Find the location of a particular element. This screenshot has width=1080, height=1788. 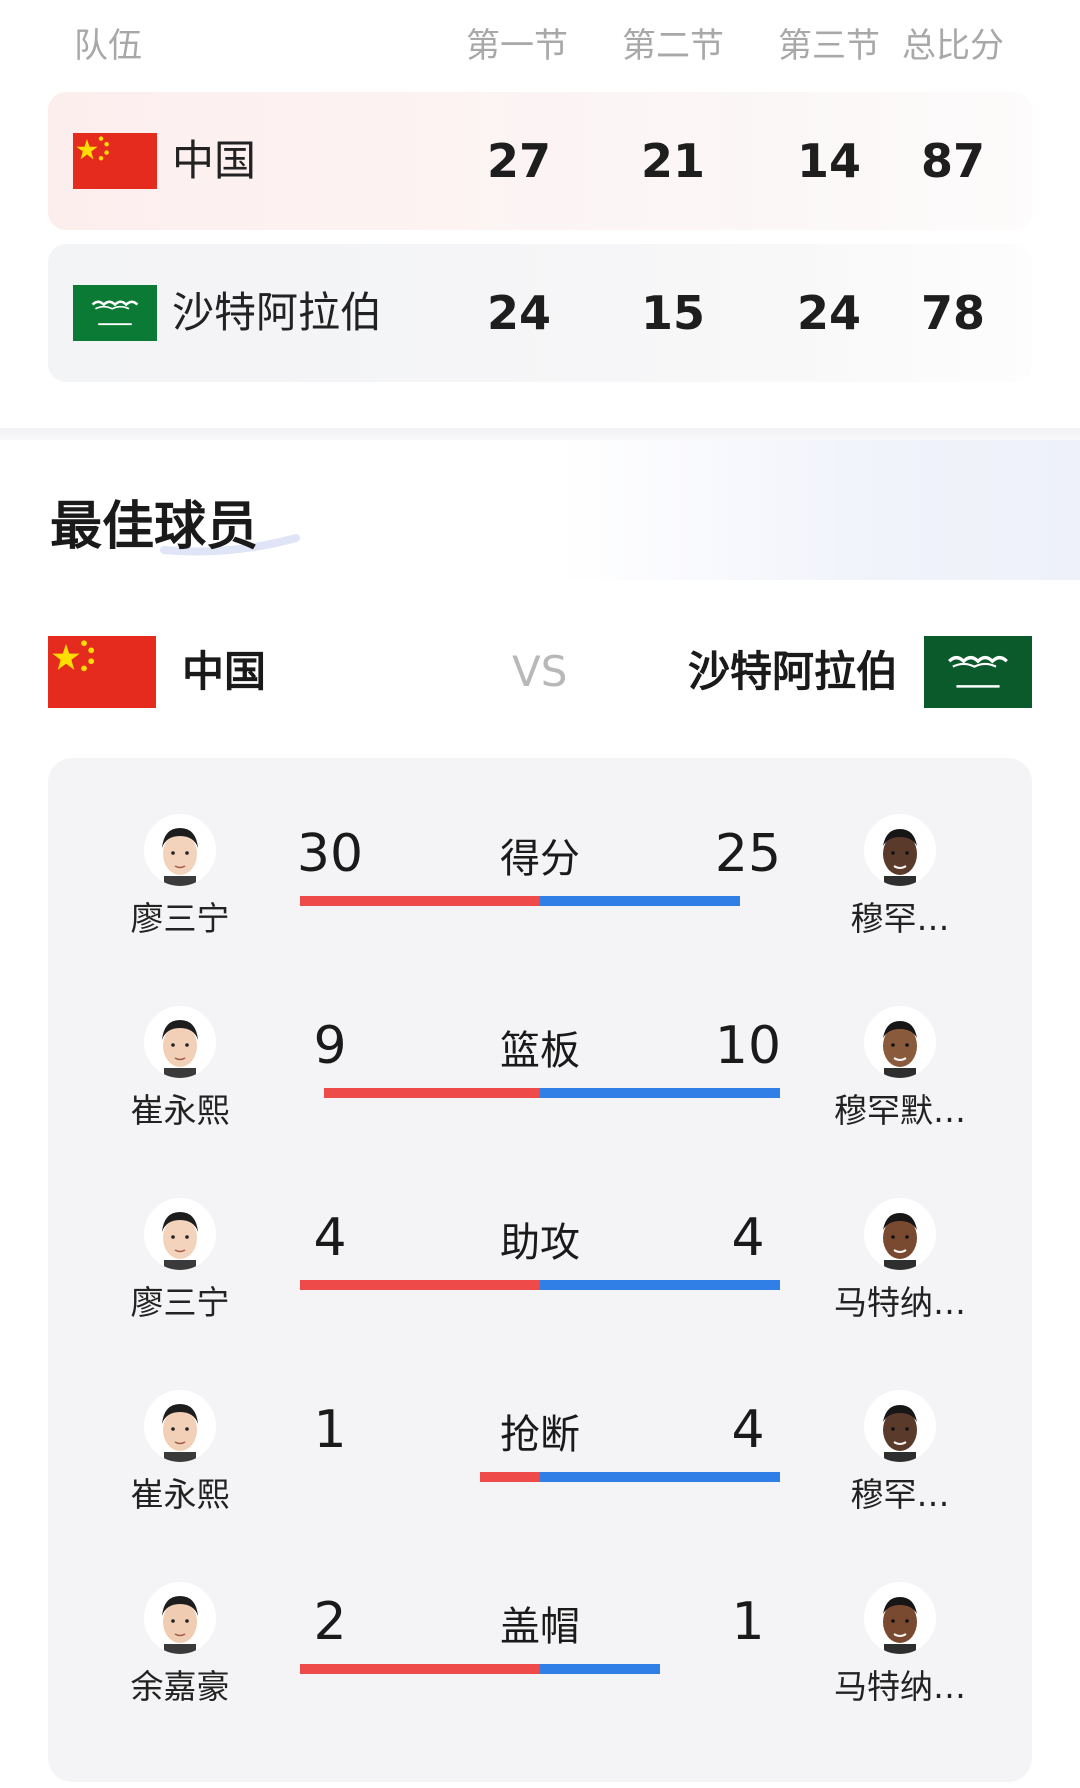

score-q3: 24 is located at coordinates (828, 313).